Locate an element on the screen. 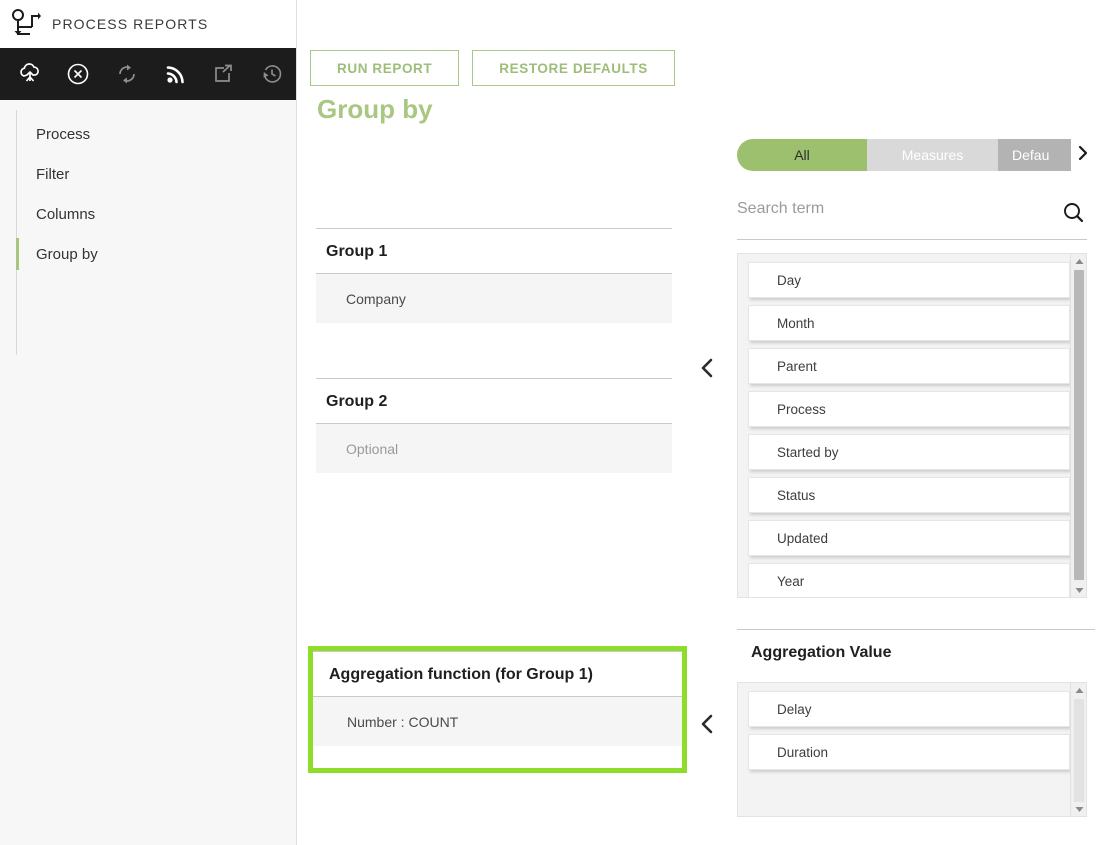 The image size is (1100, 845). list-item: Delay is located at coordinates (909, 709).